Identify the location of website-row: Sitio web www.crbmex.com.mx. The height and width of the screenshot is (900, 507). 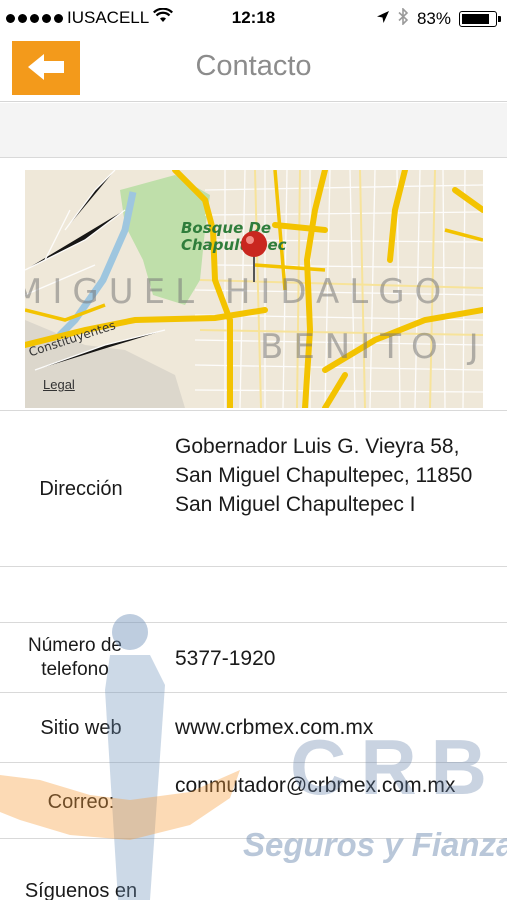
(253, 728).